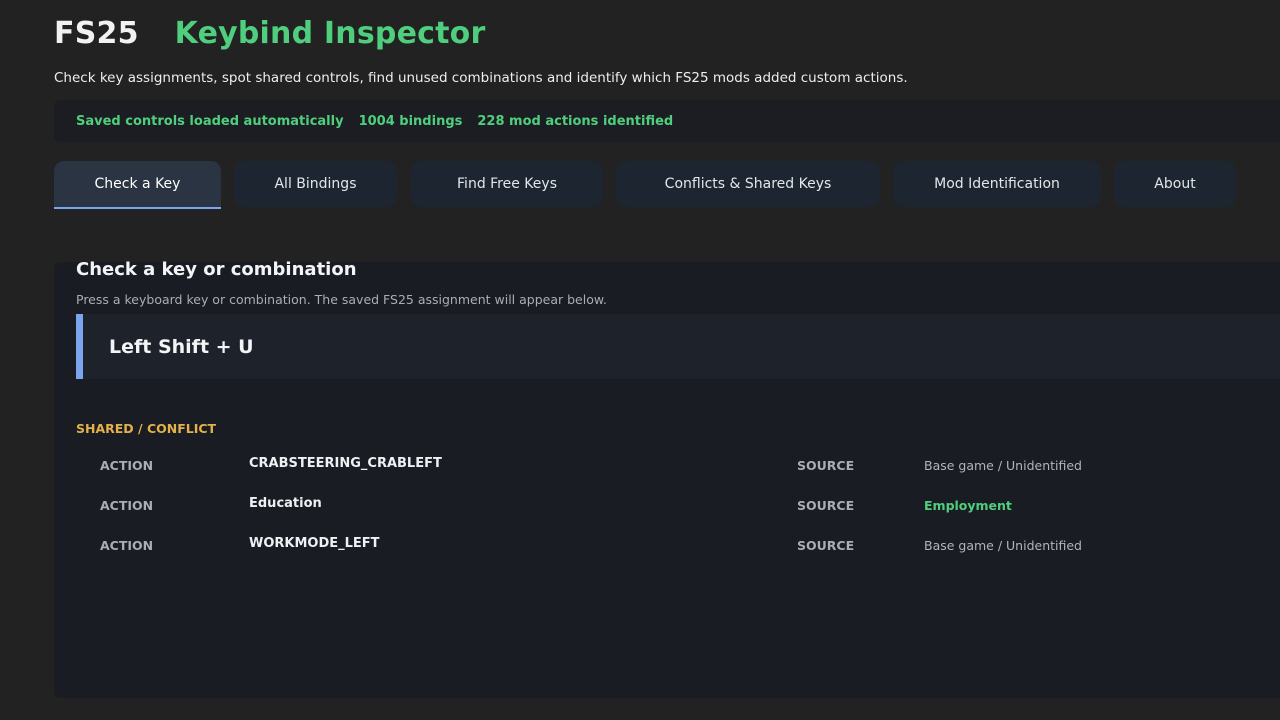  What do you see at coordinates (314, 543) in the screenshot?
I see `action-name: WORKMODE_LEFT` at bounding box center [314, 543].